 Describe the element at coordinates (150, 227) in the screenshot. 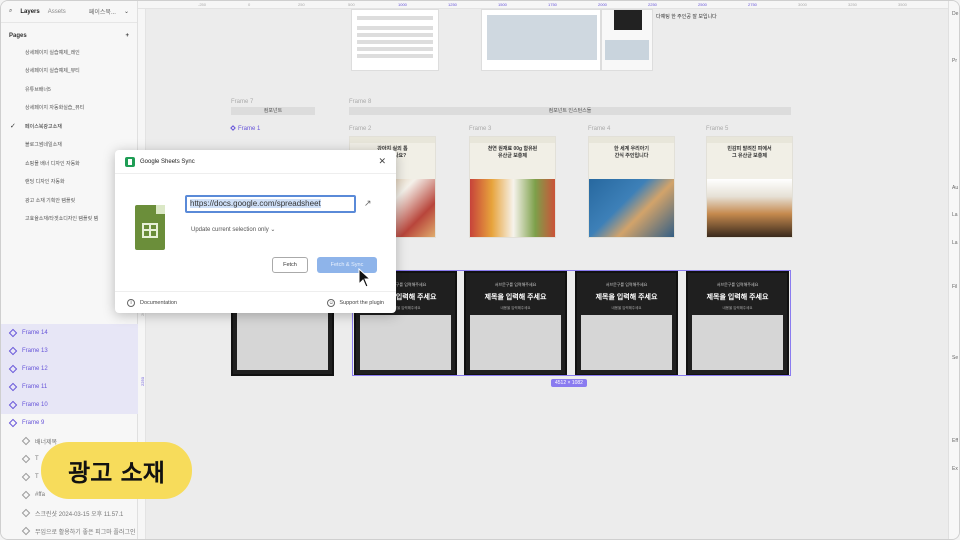

I see `spreadsheet-icon` at that location.